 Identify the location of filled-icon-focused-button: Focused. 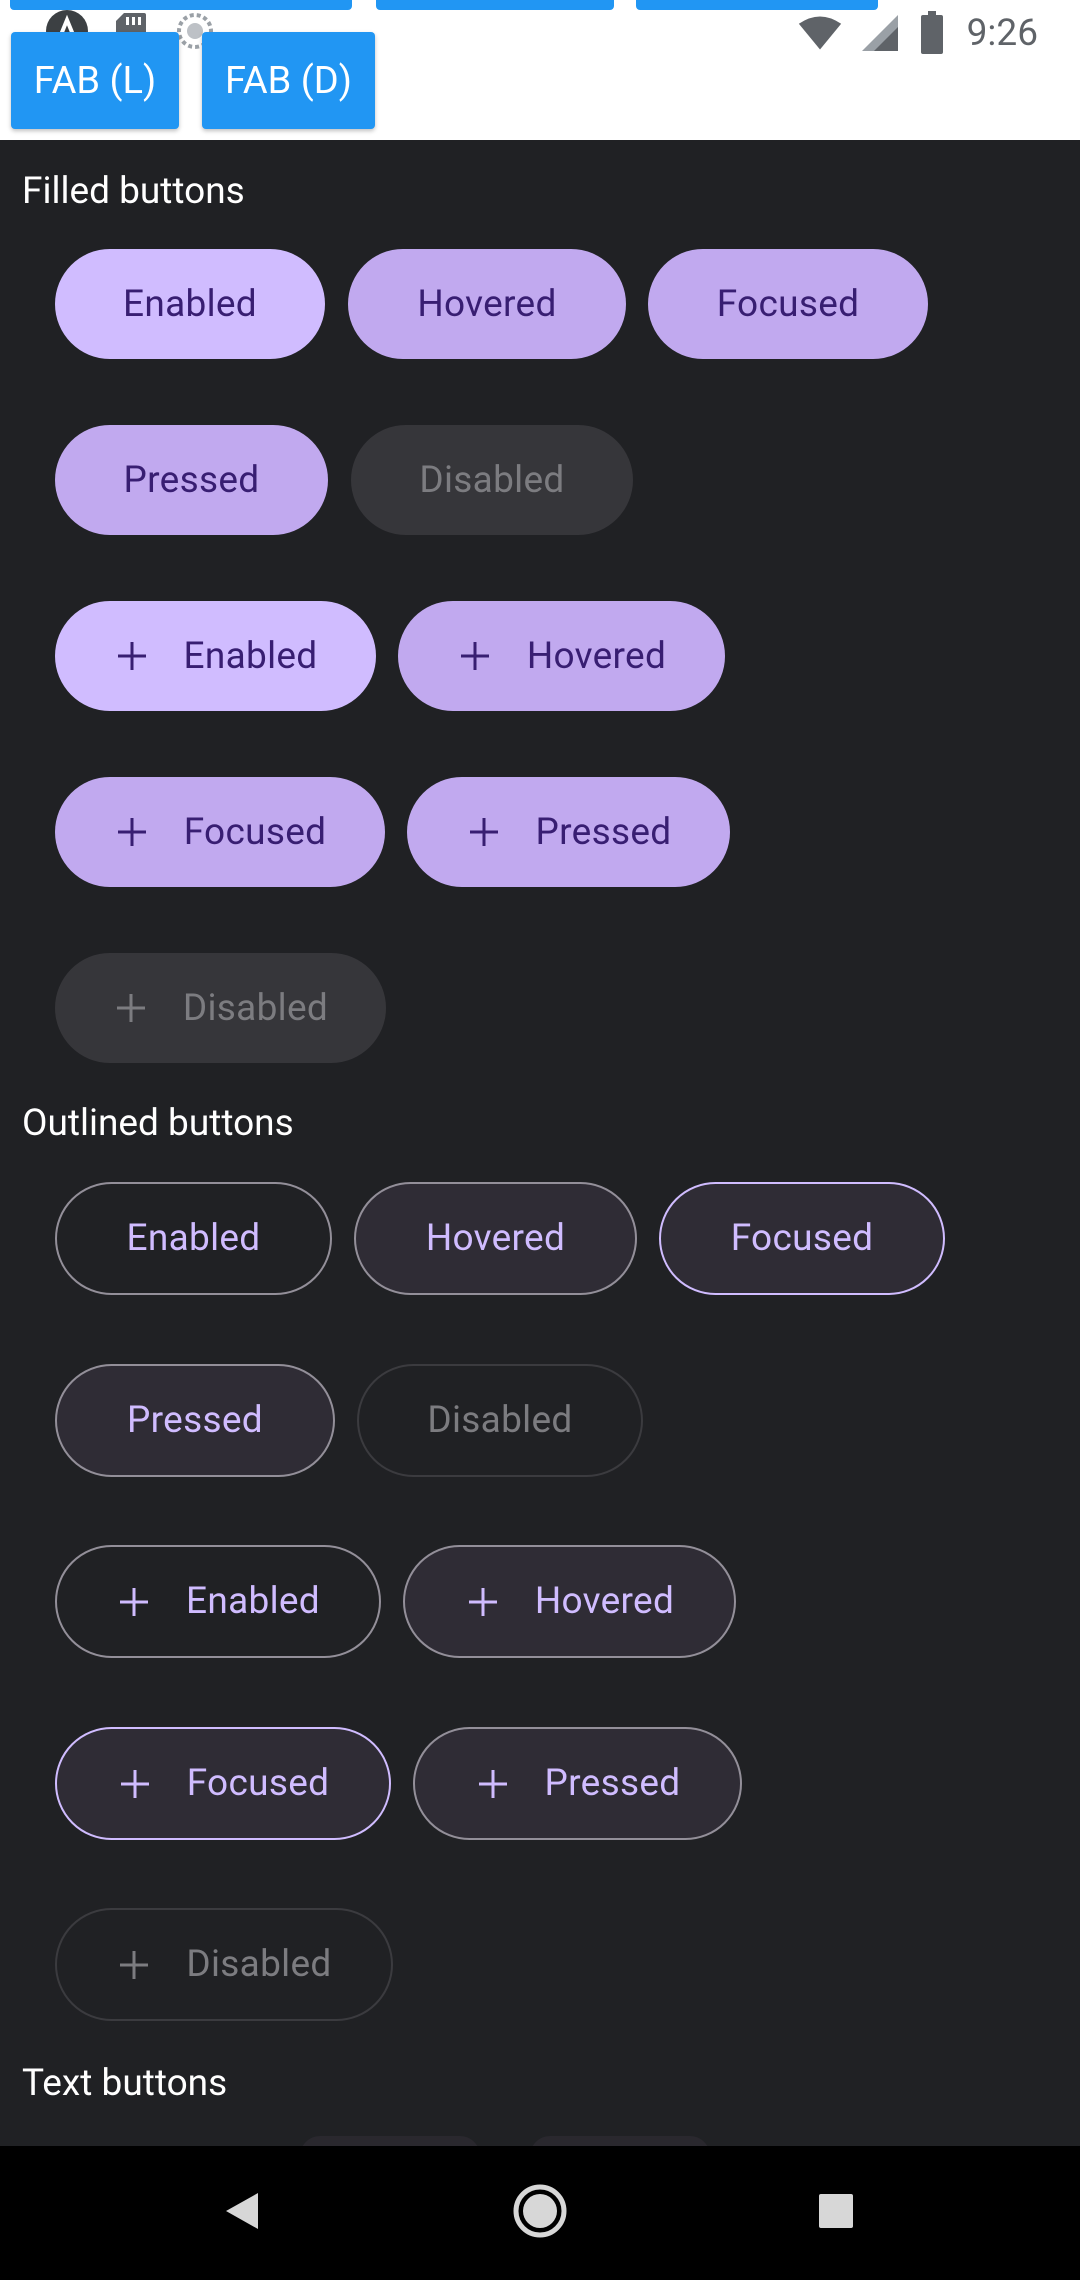
(220, 832).